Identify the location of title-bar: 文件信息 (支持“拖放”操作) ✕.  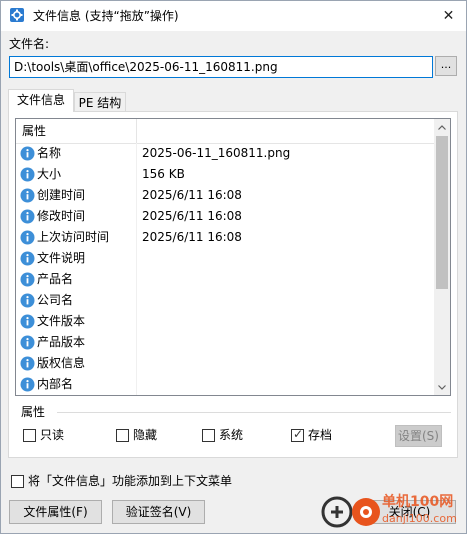
(233, 16).